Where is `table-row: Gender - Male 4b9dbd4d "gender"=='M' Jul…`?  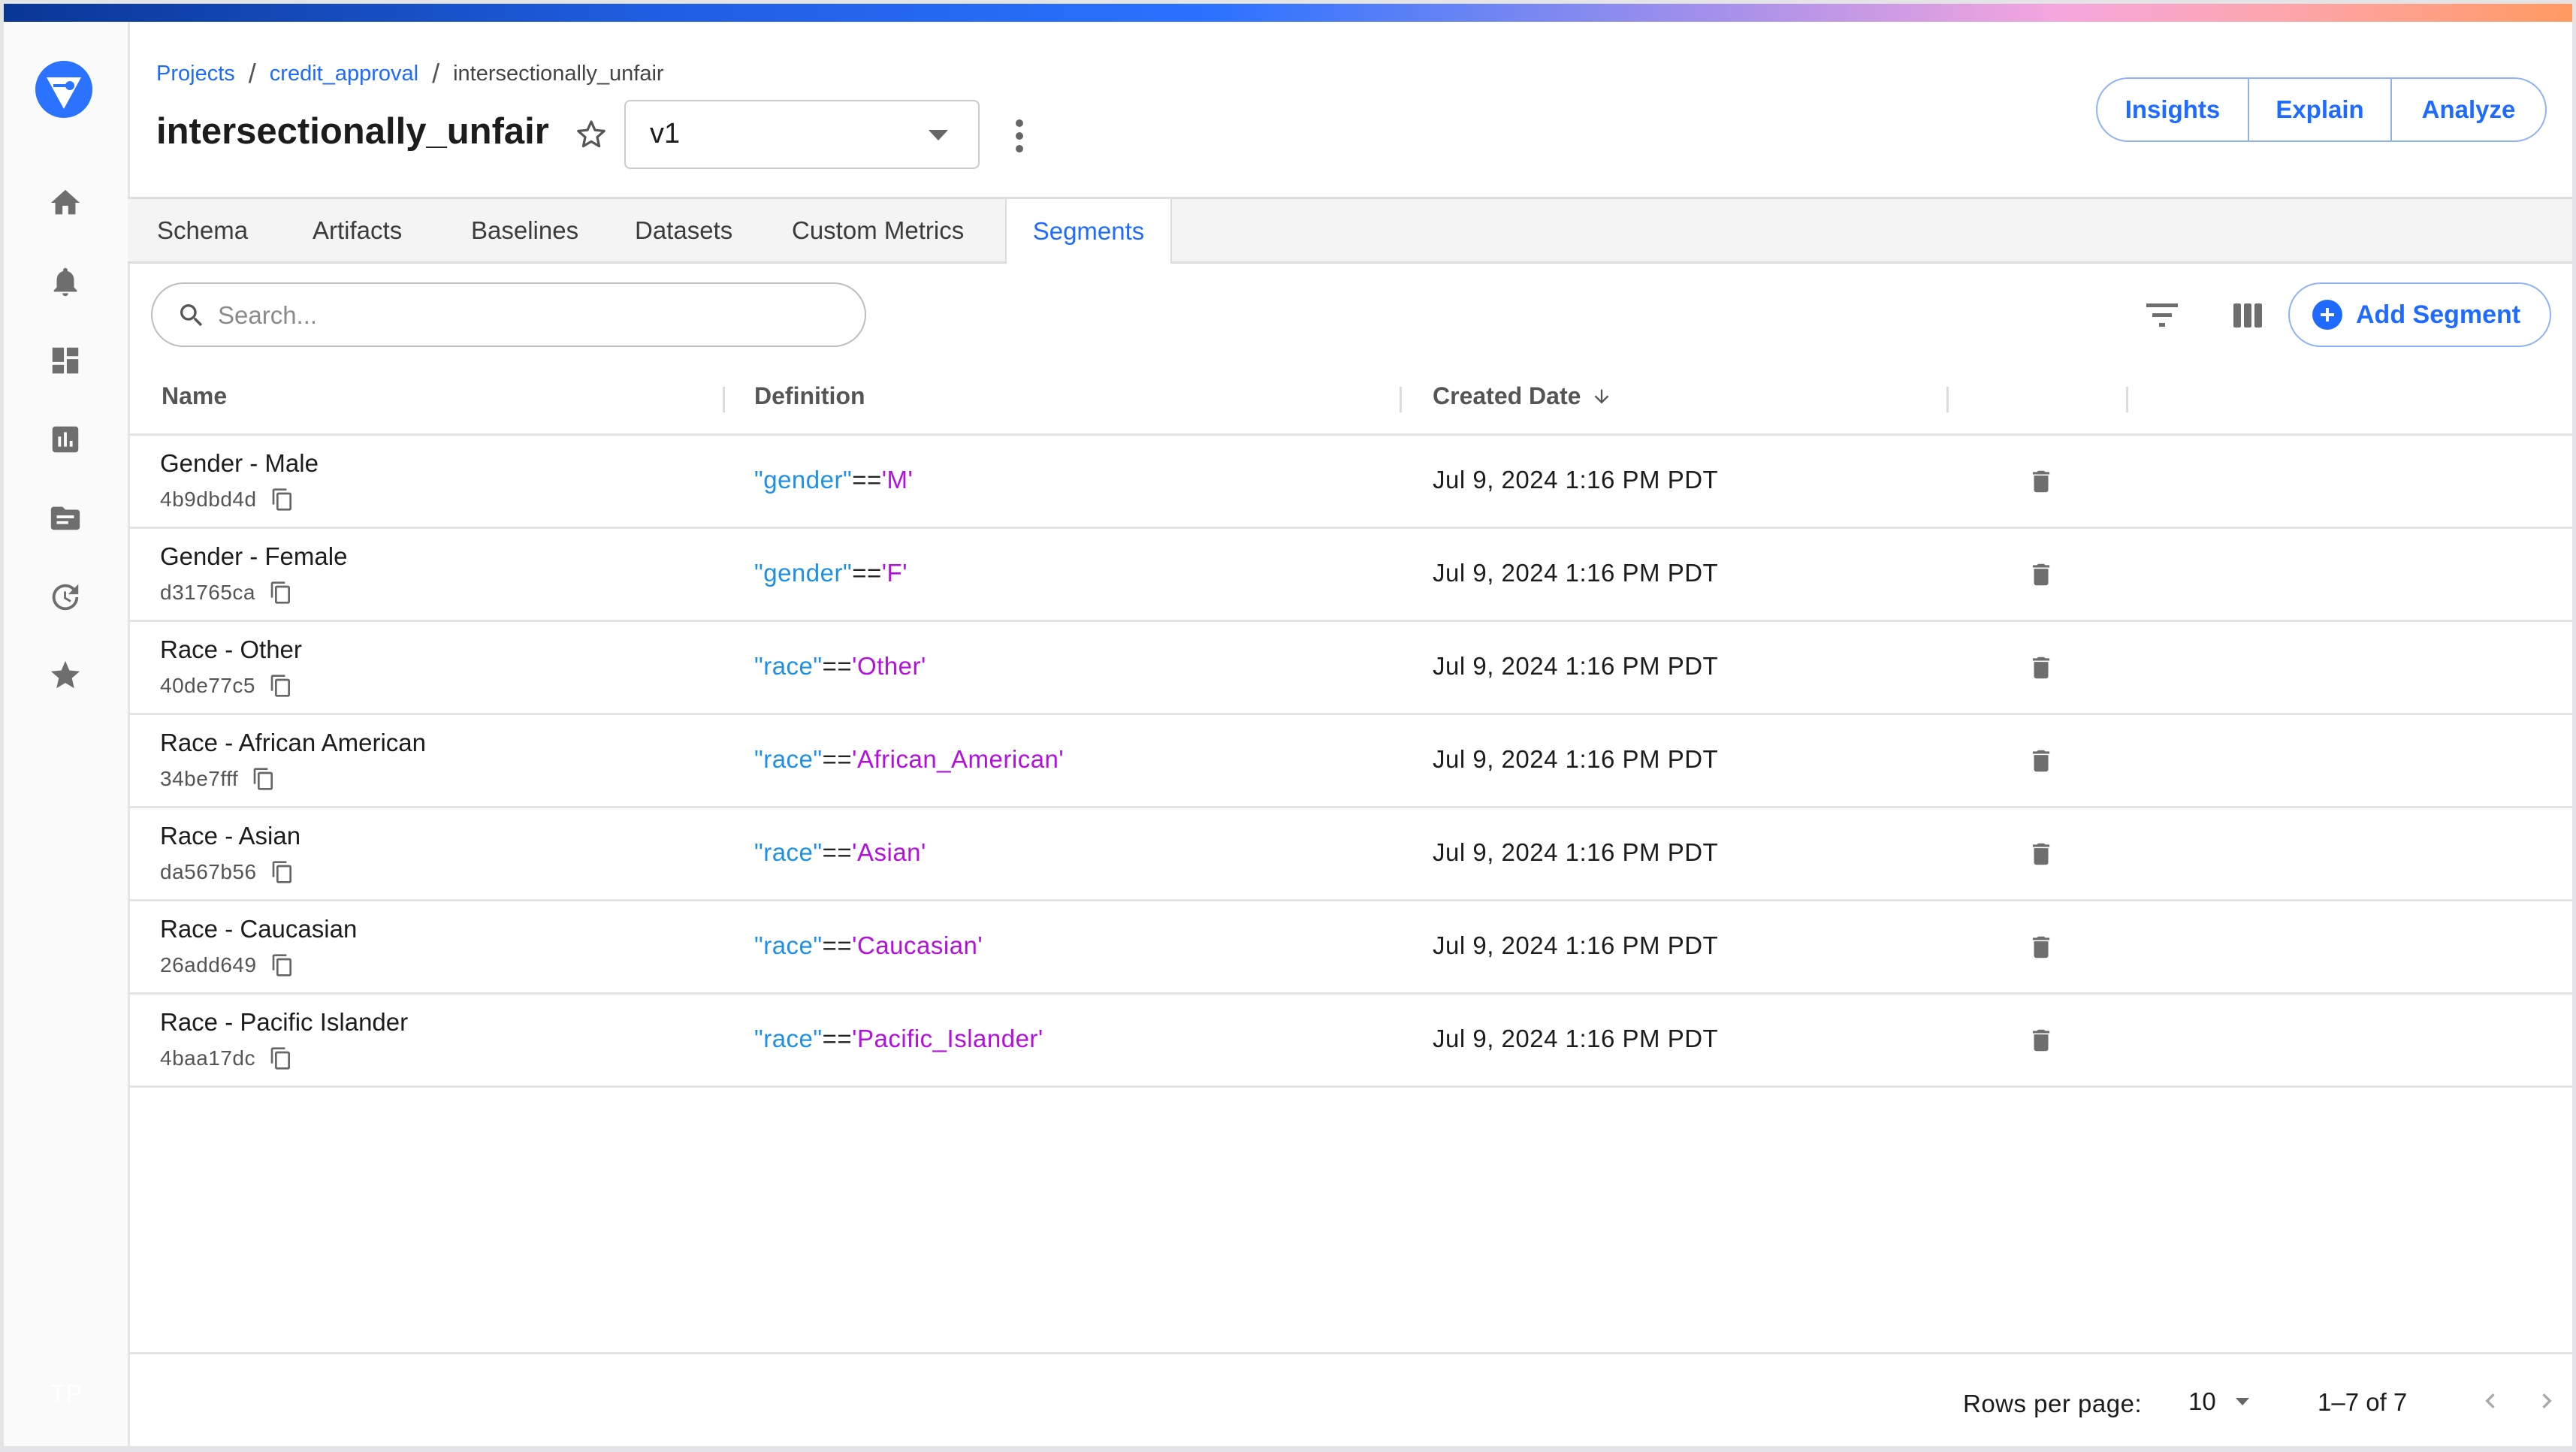 table-row: Gender - Male 4b9dbd4d "gender"=='M' Jul… is located at coordinates (1350, 482).